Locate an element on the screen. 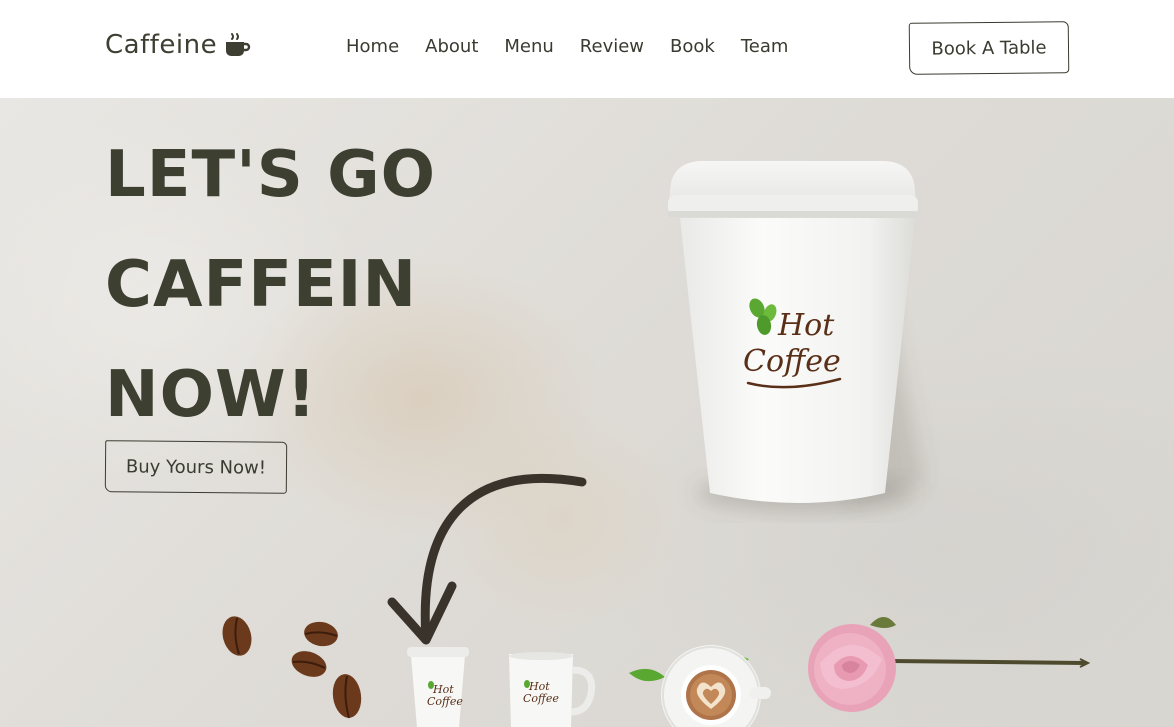  nav-link-home: Home is located at coordinates (372, 46).